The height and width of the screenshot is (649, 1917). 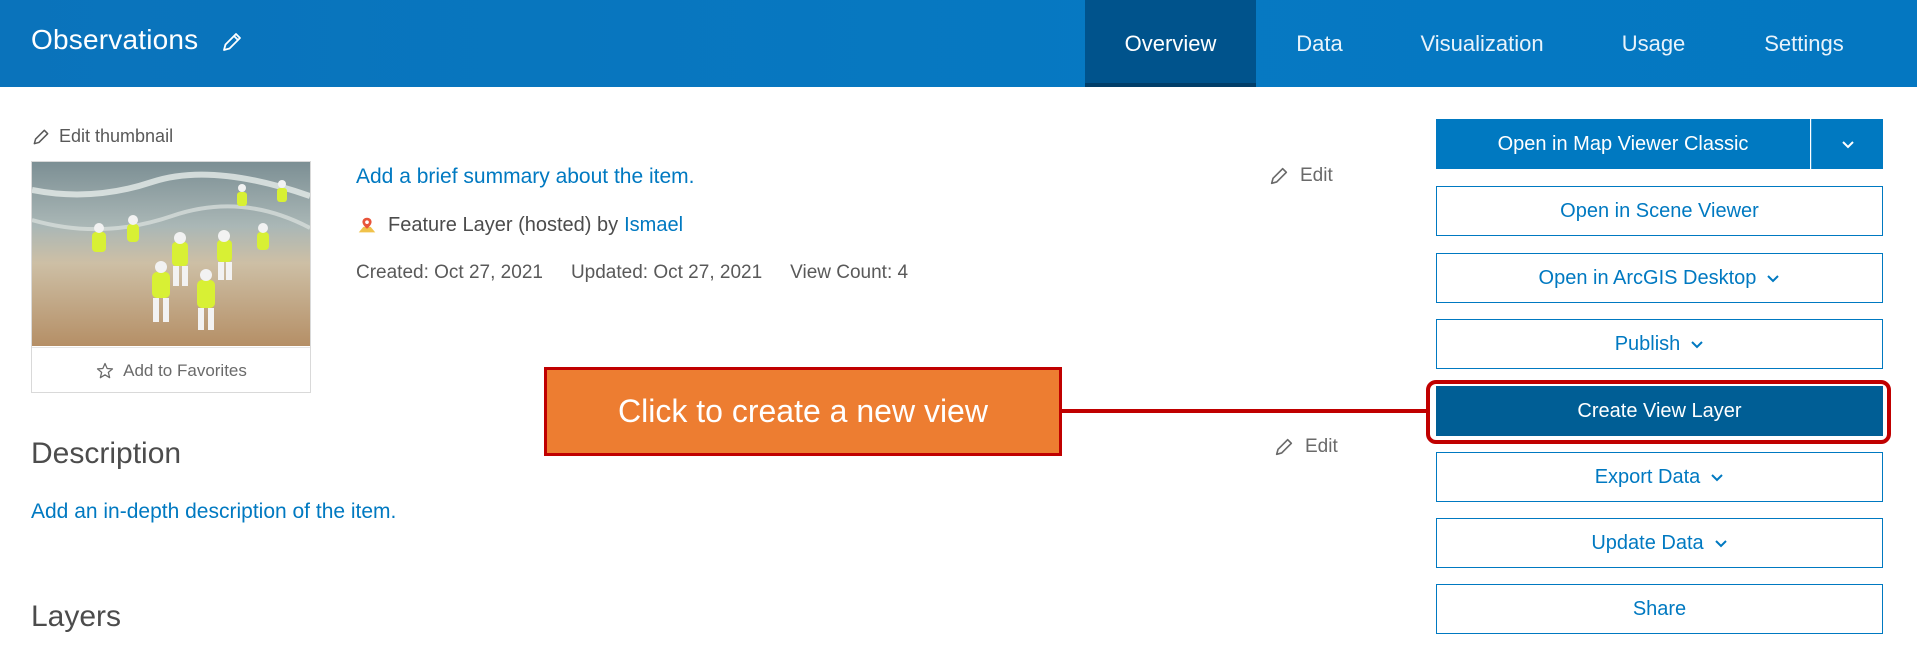 I want to click on callout-text: Click to create a new view, so click(x=803, y=411).